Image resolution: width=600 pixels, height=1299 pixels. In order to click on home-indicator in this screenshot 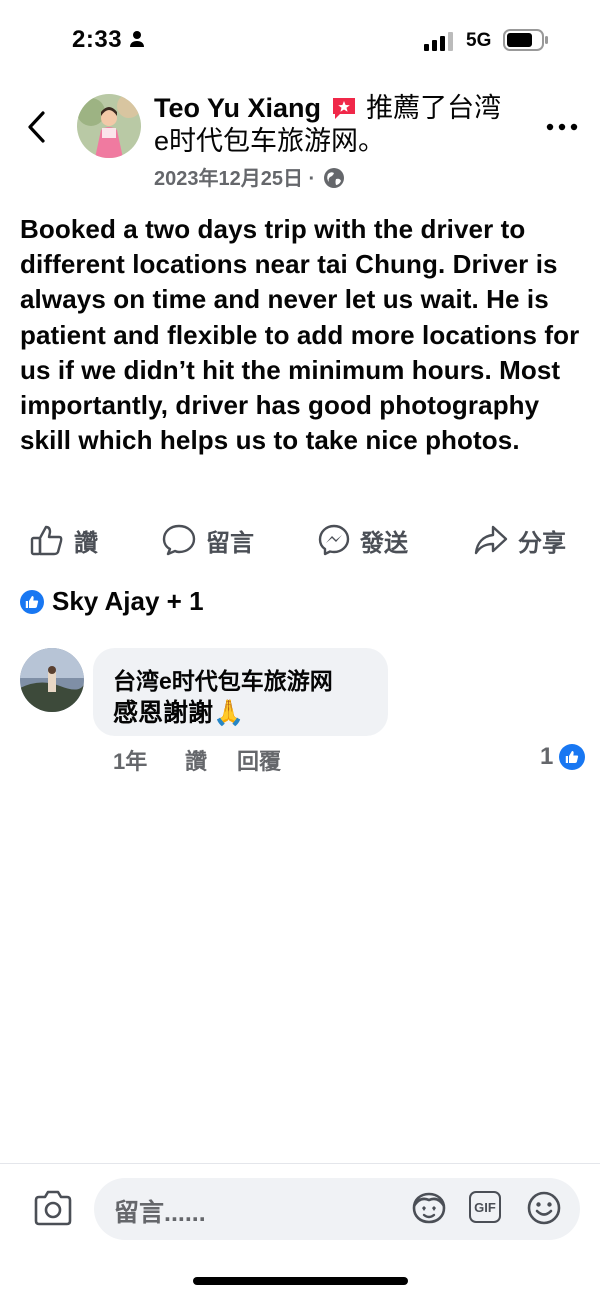, I will do `click(300, 1281)`.